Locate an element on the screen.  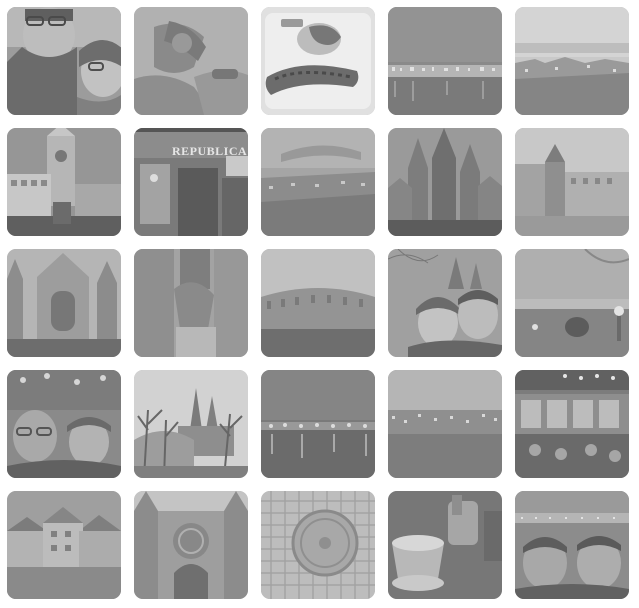
christmas-market-icon is located at coordinates (572, 424).